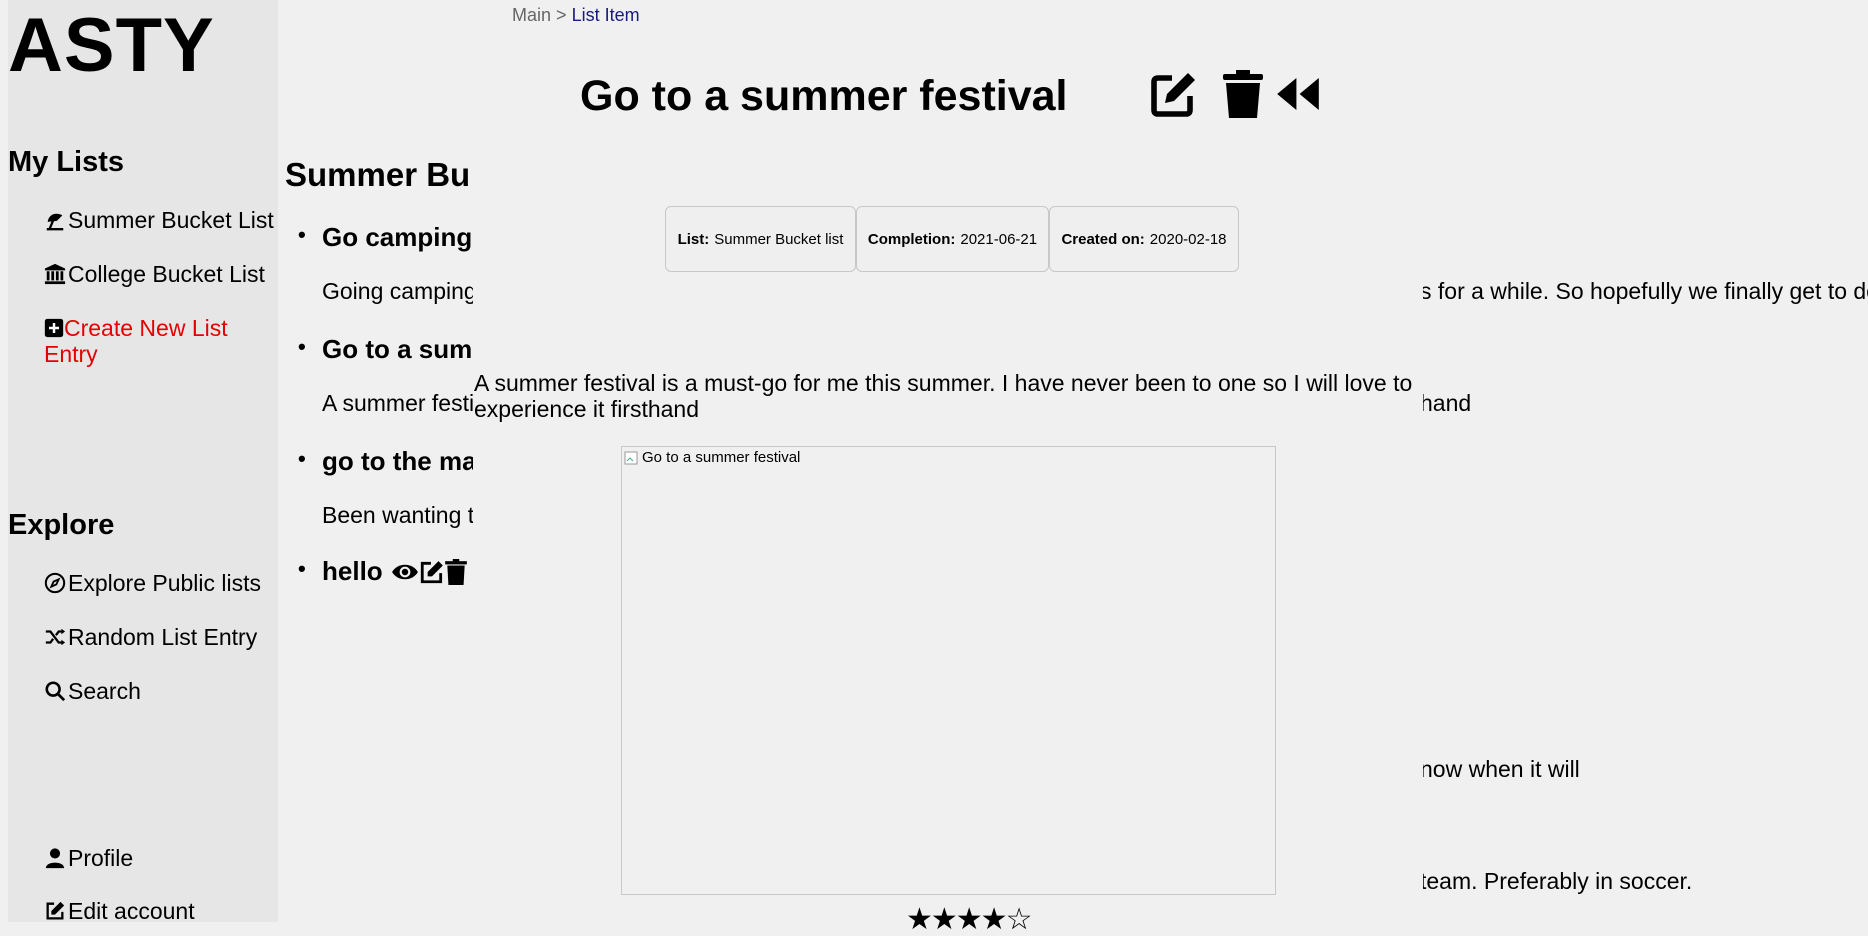 The image size is (1868, 936). What do you see at coordinates (111, 46) in the screenshot?
I see `app-logo: ASTY` at bounding box center [111, 46].